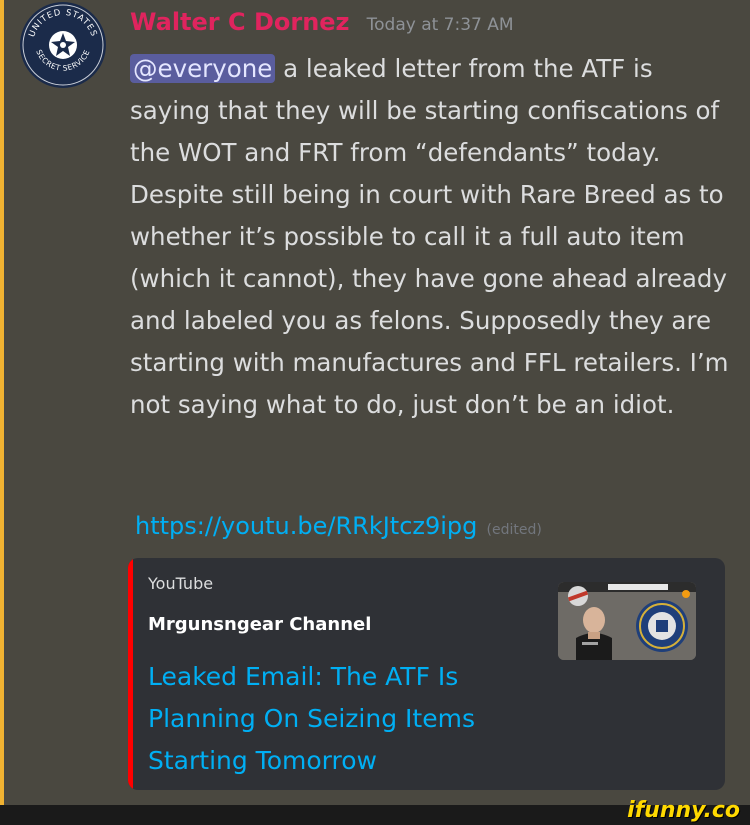 The image size is (750, 825). I want to click on username: Walter C Dornez, so click(240, 22).